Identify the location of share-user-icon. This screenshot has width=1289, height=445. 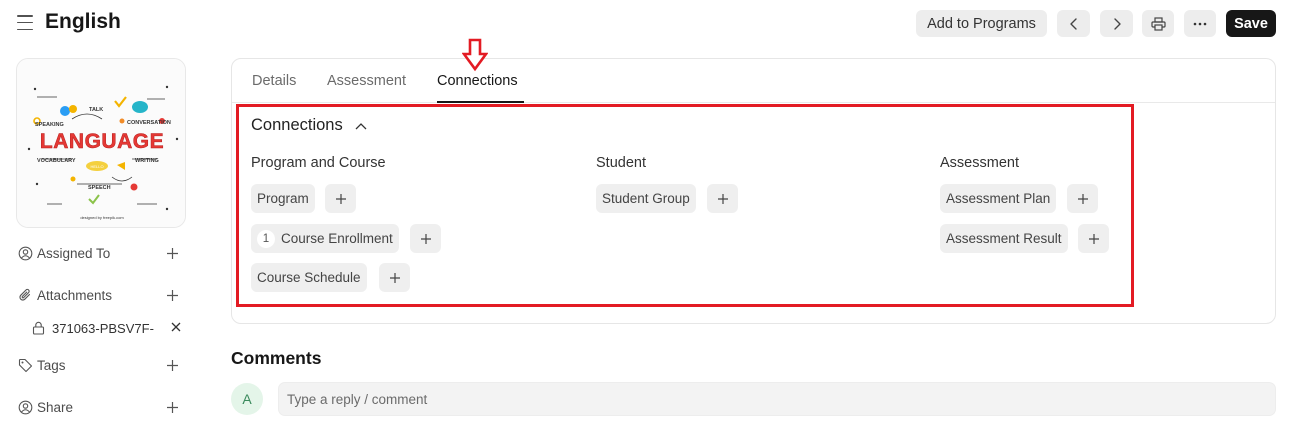
(25, 407).